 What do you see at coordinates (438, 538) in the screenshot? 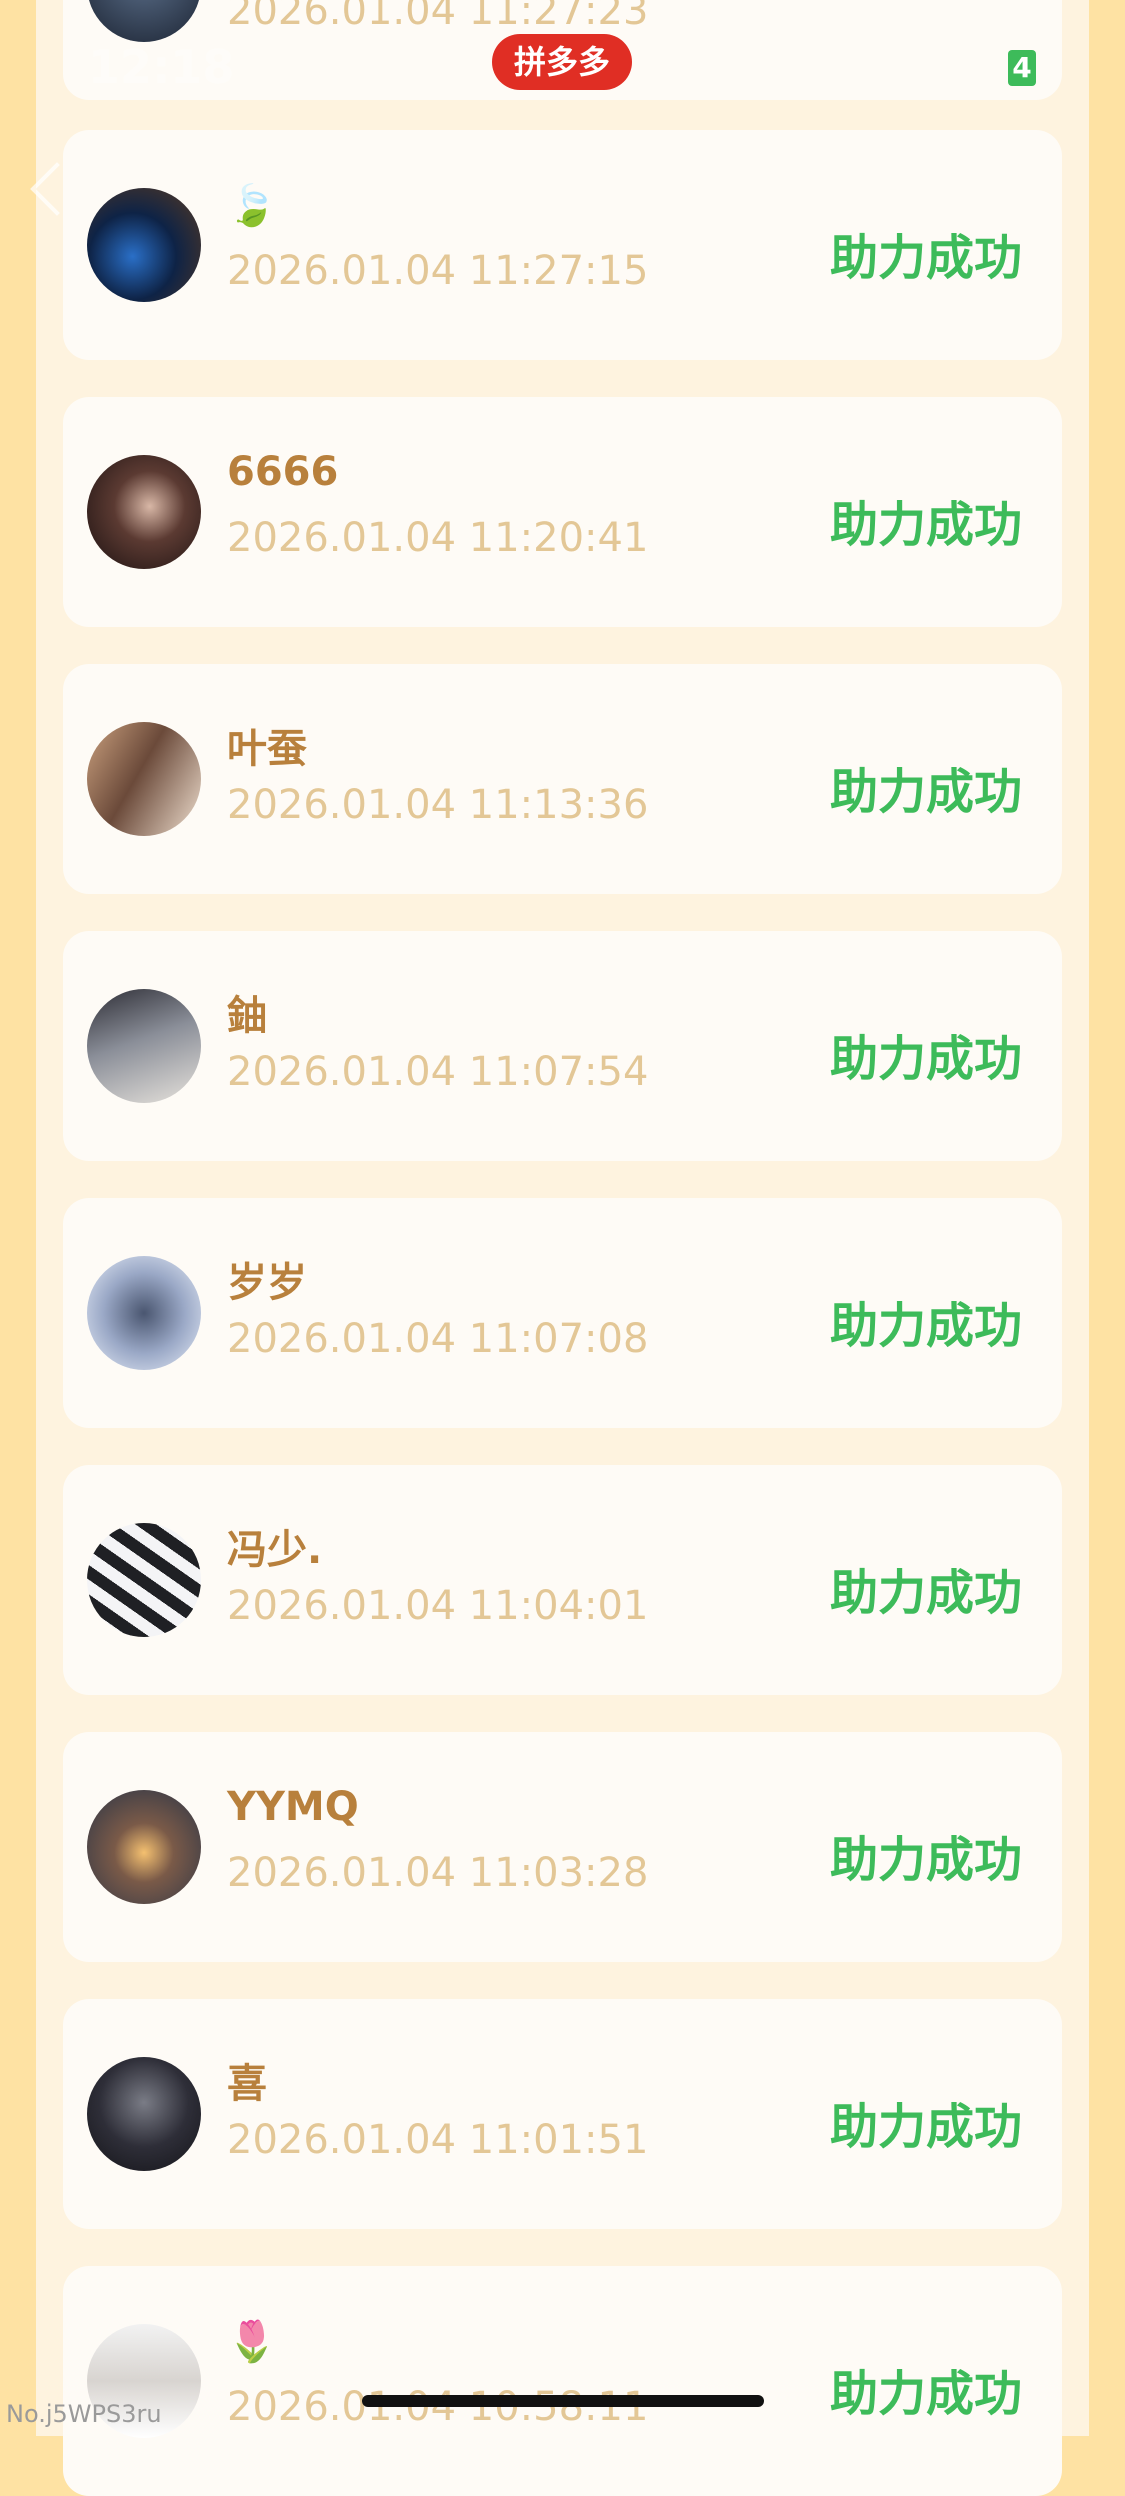
I see `help-time: 2026.01.04 11:20:41` at bounding box center [438, 538].